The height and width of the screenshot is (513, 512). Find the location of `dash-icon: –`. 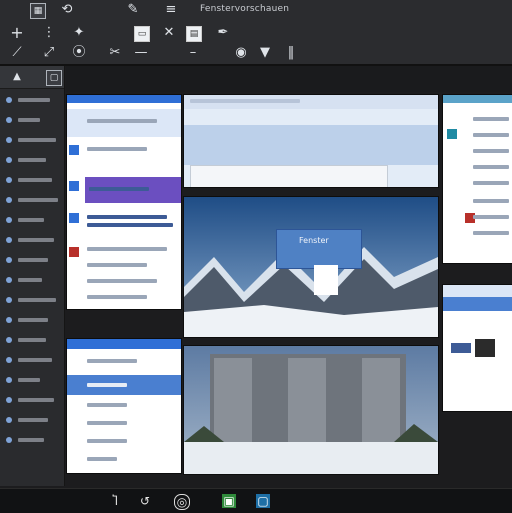

dash-icon: – is located at coordinates (193, 53).